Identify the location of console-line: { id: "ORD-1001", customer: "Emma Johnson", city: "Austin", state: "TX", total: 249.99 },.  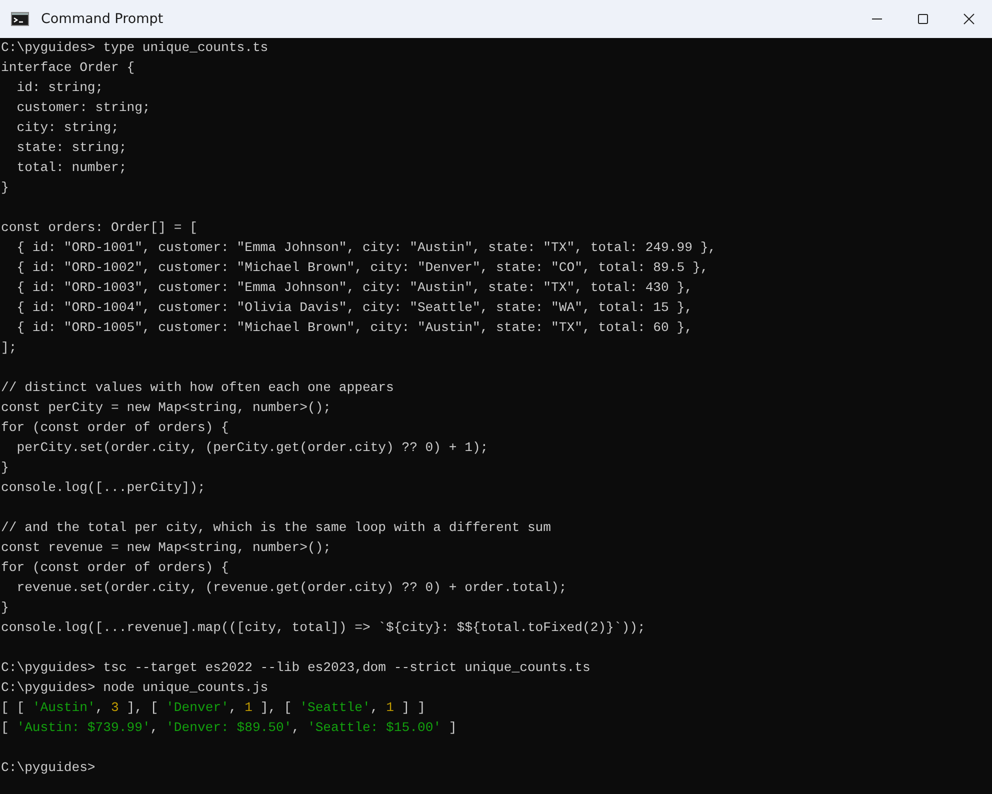
(366, 248).